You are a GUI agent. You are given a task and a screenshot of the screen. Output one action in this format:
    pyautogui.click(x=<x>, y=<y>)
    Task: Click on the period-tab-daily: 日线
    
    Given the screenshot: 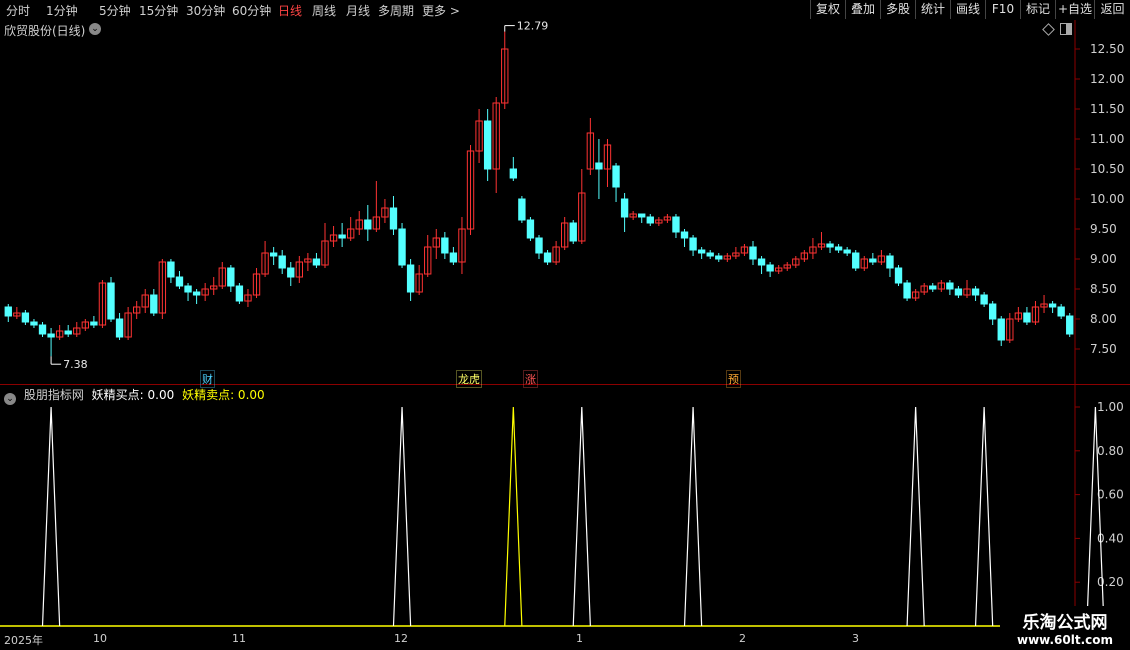 What is the action you would take?
    pyautogui.click(x=290, y=10)
    